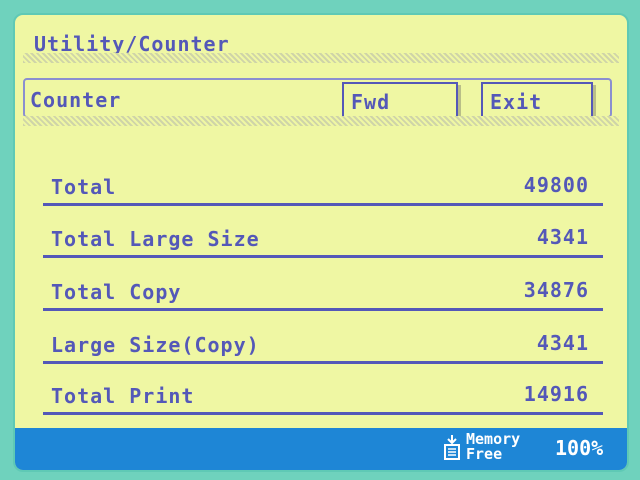 The width and height of the screenshot is (640, 480). I want to click on exit-button: Exit, so click(537, 101).